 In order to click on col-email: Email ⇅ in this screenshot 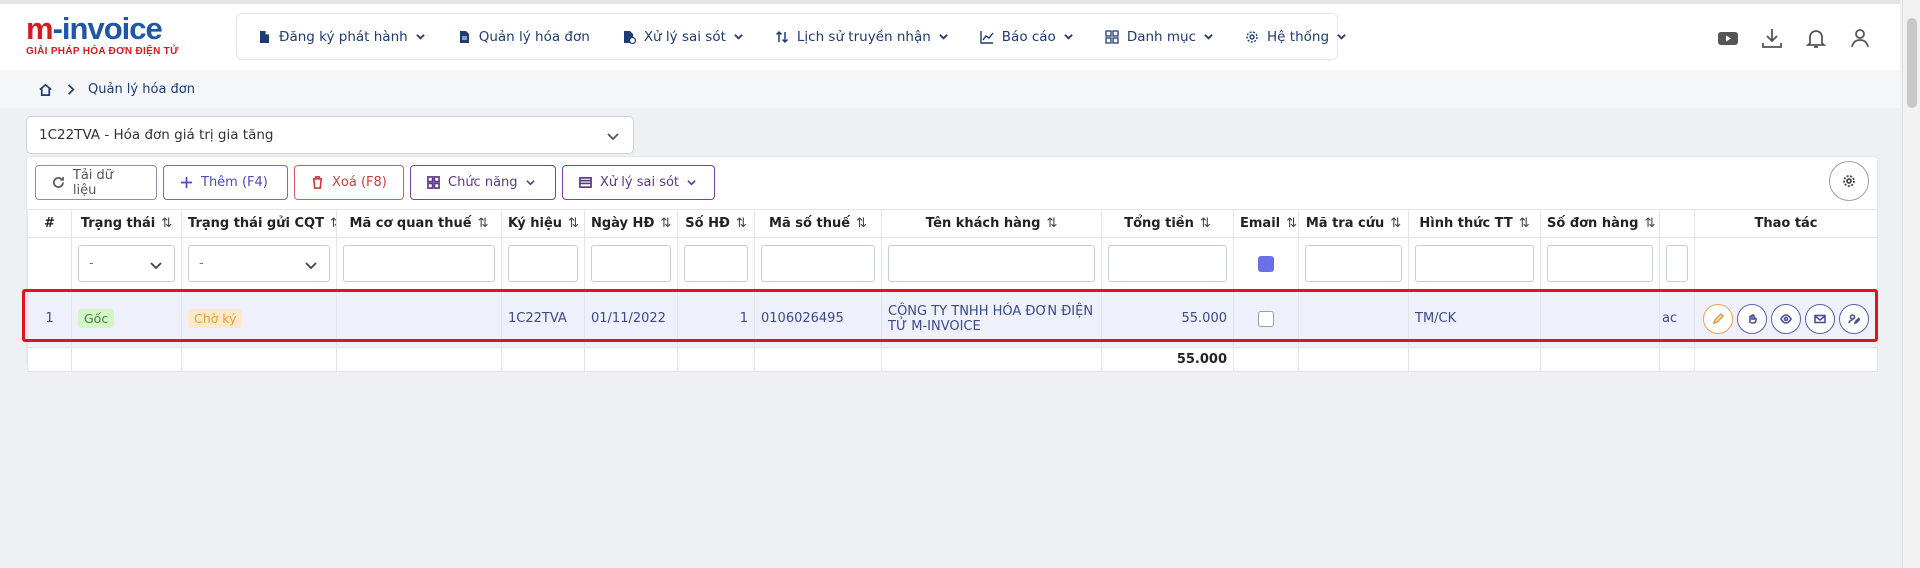, I will do `click(1266, 223)`.